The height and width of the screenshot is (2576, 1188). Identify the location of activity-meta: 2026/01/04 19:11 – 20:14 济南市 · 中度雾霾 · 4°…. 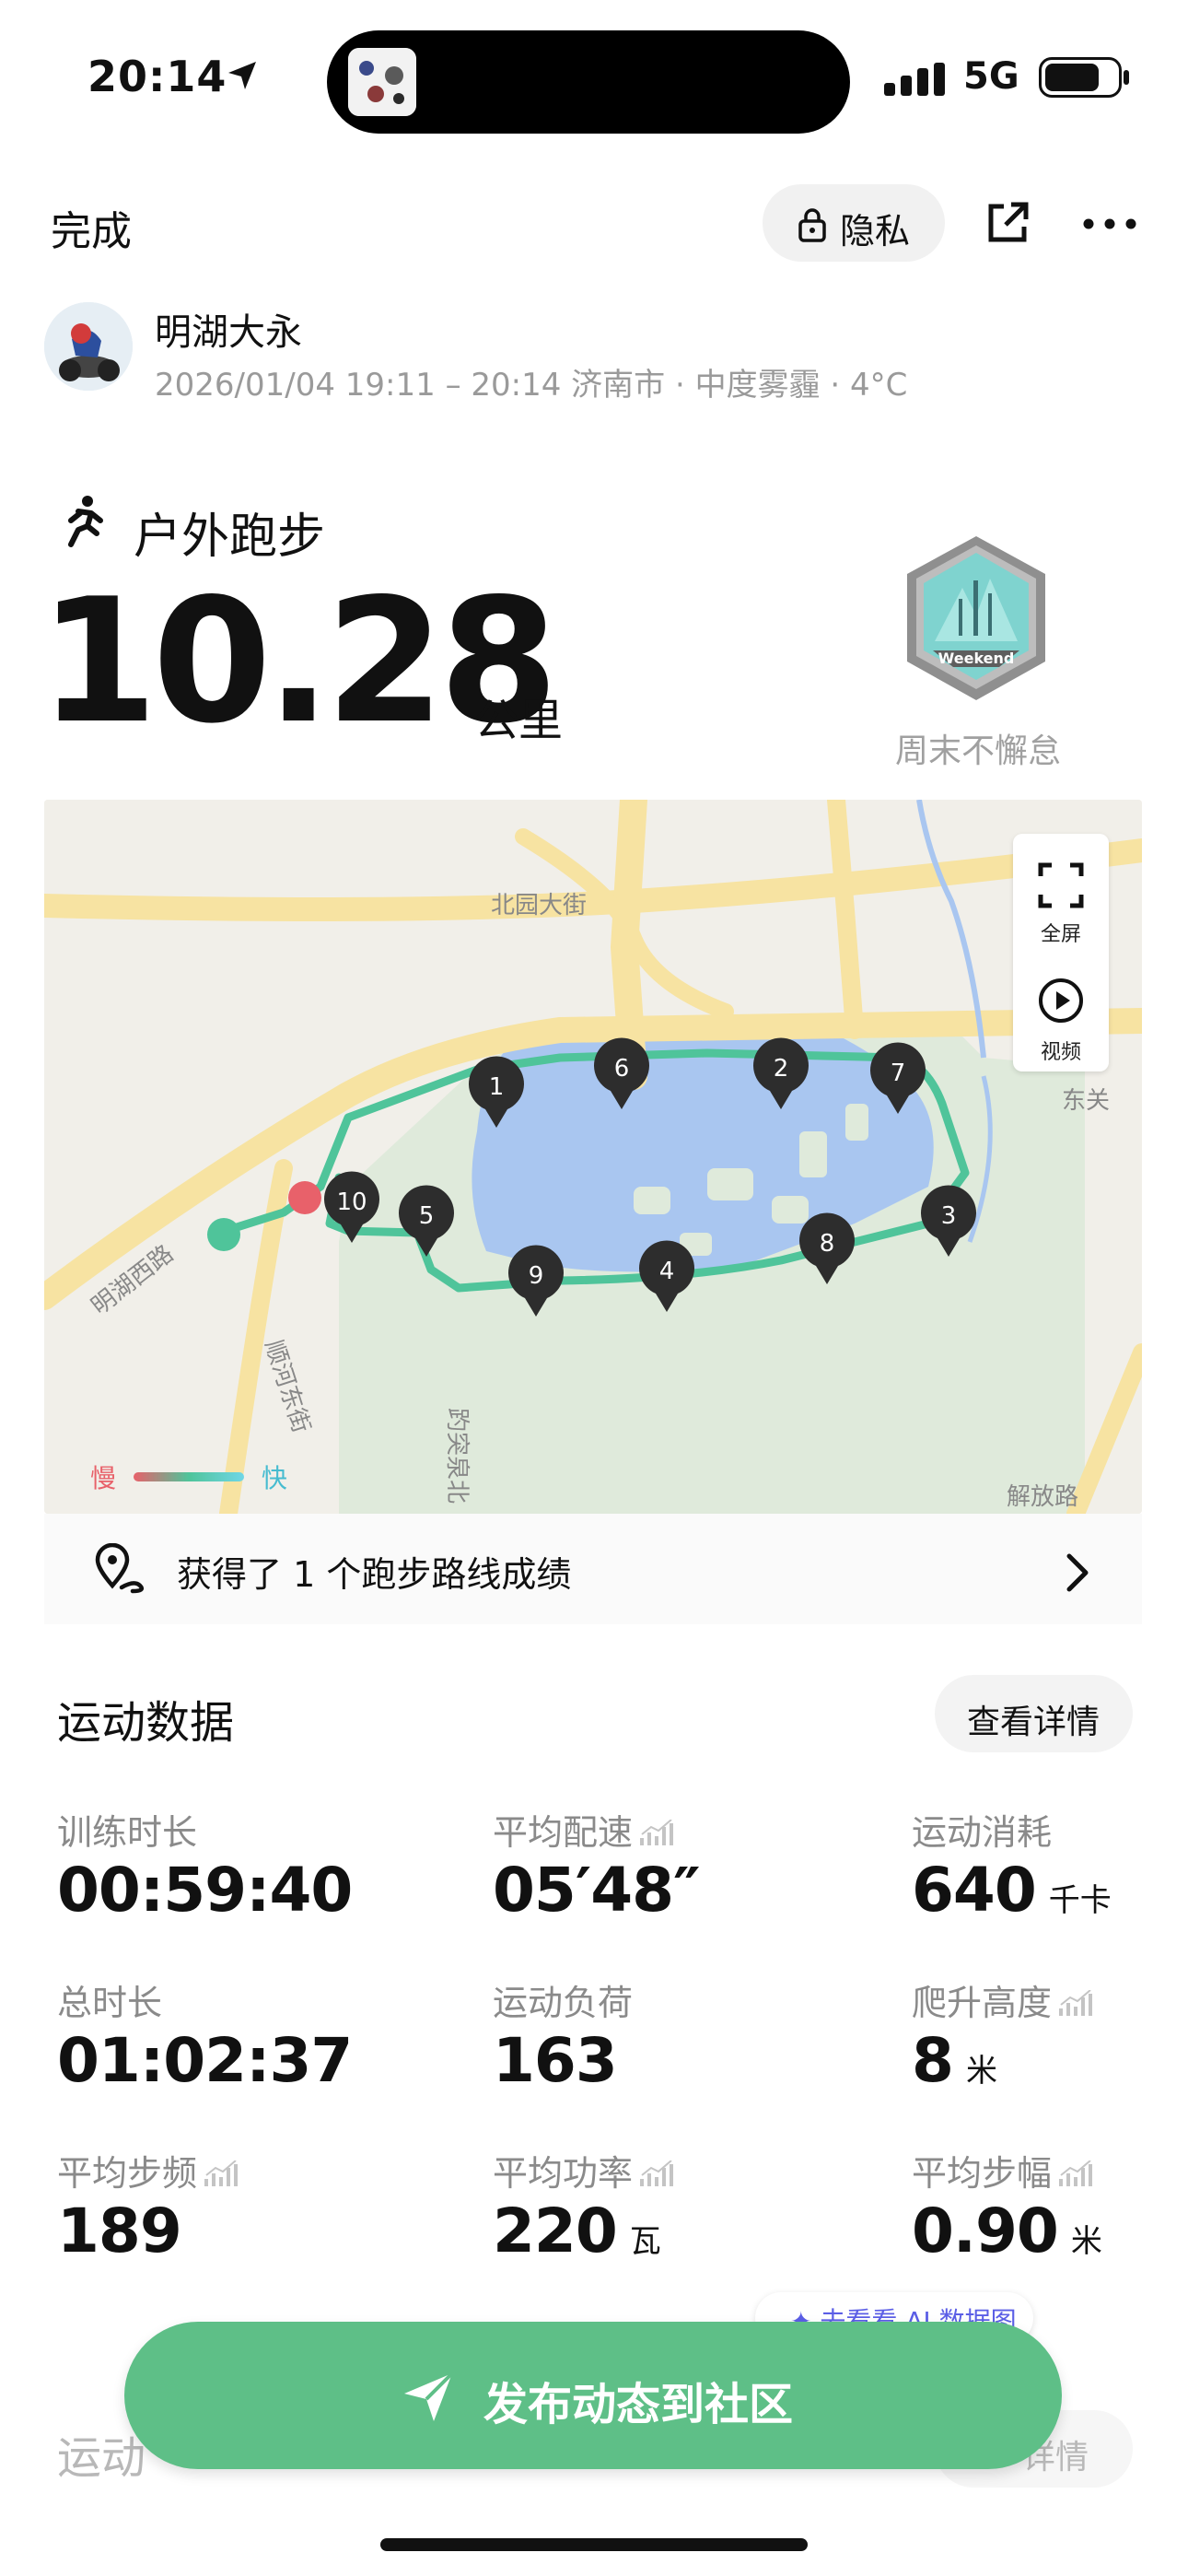
(531, 385).